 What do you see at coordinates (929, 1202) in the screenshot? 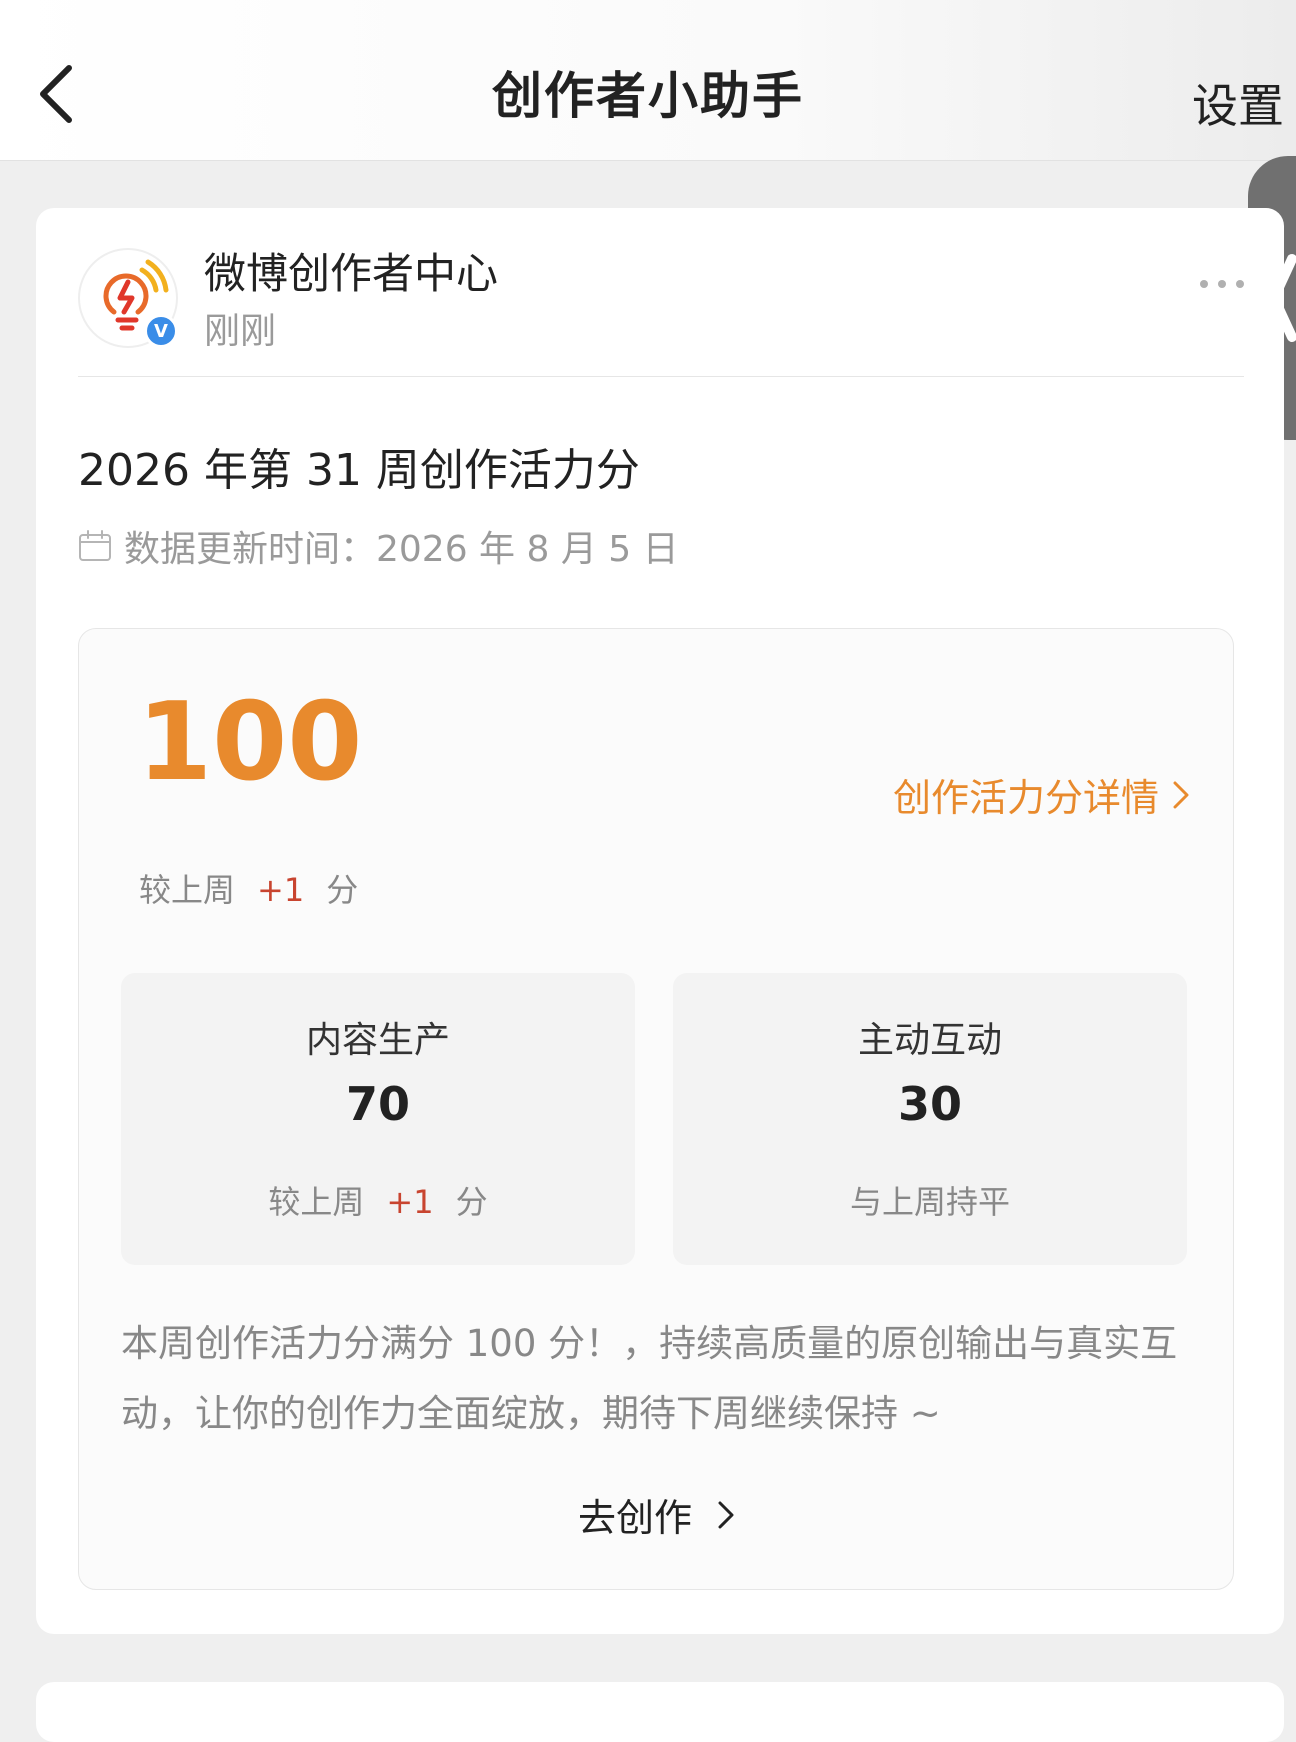
I see `metric-compare: 与上周持平` at bounding box center [929, 1202].